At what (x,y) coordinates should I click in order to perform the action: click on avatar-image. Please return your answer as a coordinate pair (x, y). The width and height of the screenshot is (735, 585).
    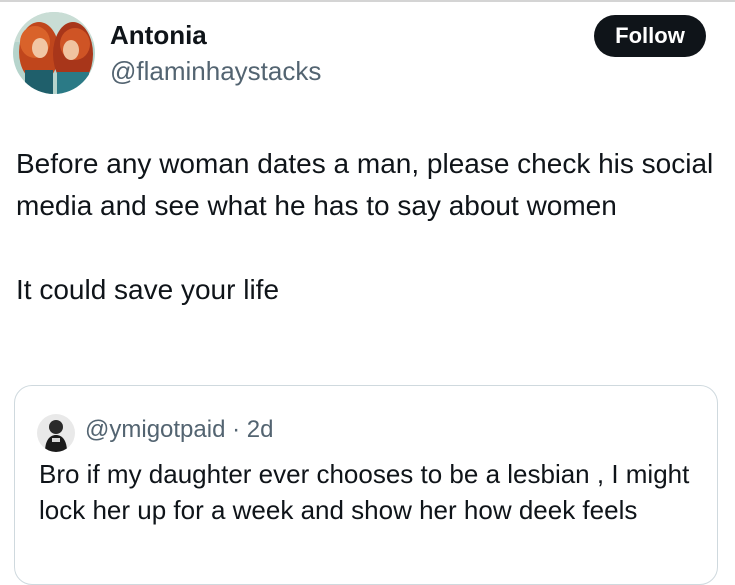
    Looking at the image, I should click on (54, 53).